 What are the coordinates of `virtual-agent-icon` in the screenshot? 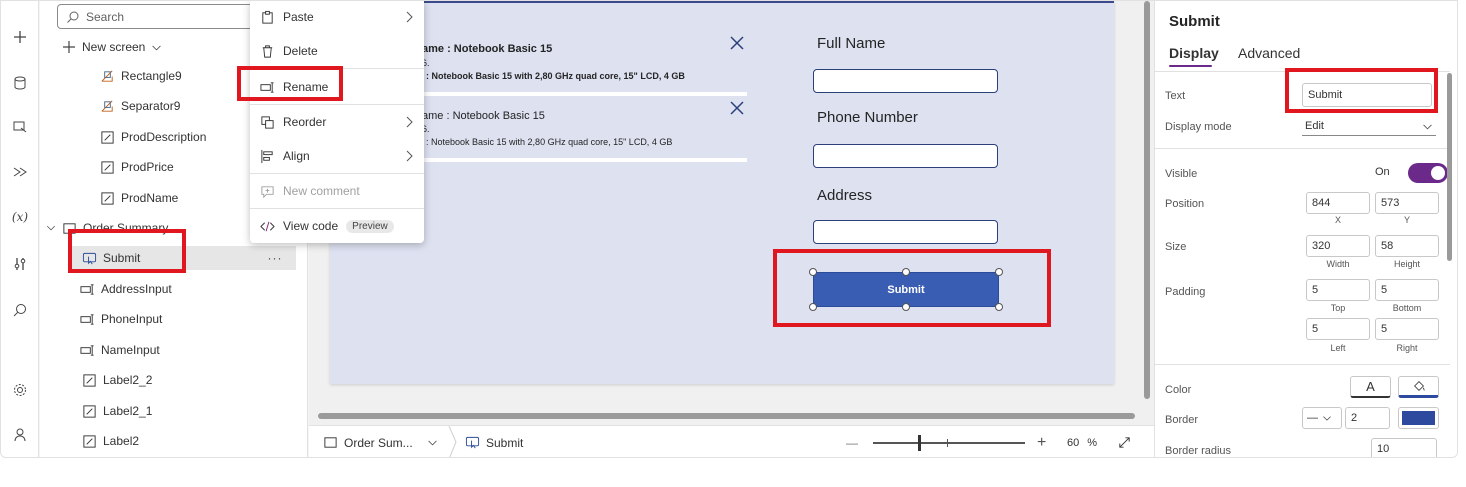 It's located at (20, 435).